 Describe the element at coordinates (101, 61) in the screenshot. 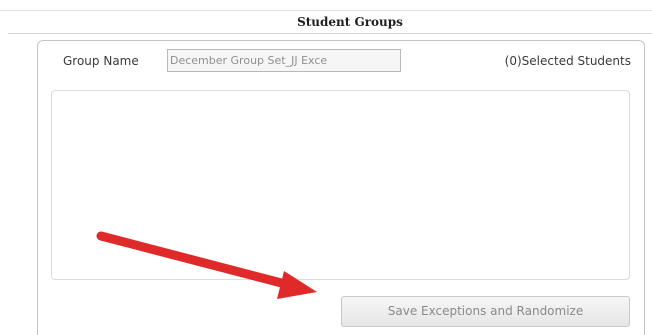

I see `group-name-label: Group Name` at that location.